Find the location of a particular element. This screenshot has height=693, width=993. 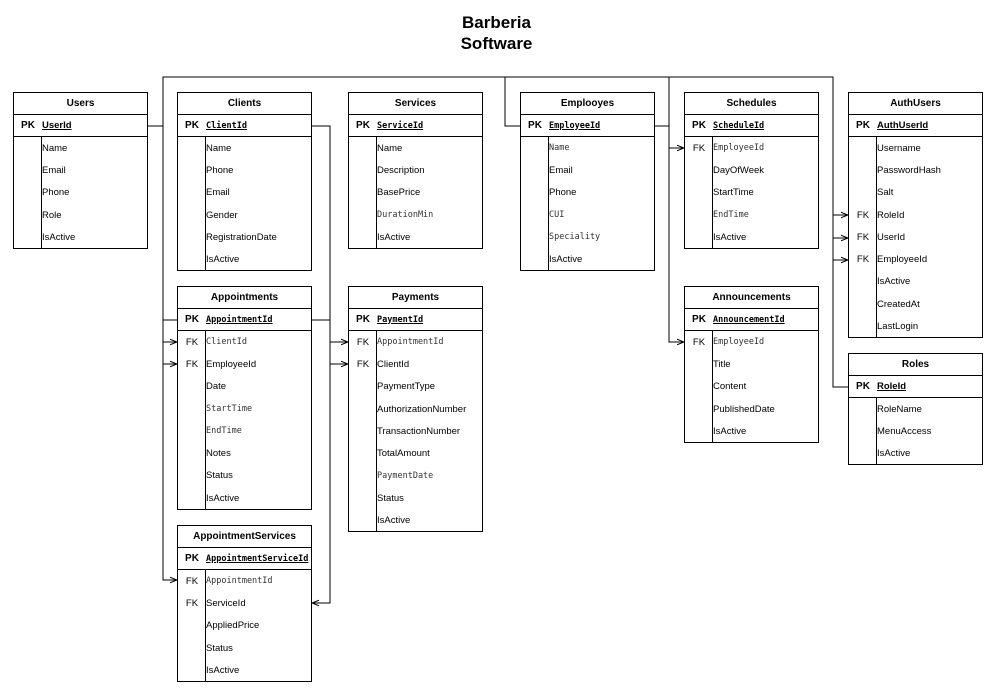

field-row: RegistrationDate is located at coordinates (244, 237).